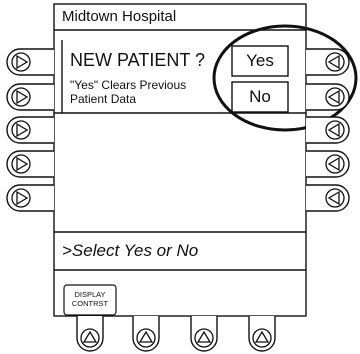 This screenshot has width=360, height=354. What do you see at coordinates (90, 303) in the screenshot?
I see `display-label-line2: CONTRST` at bounding box center [90, 303].